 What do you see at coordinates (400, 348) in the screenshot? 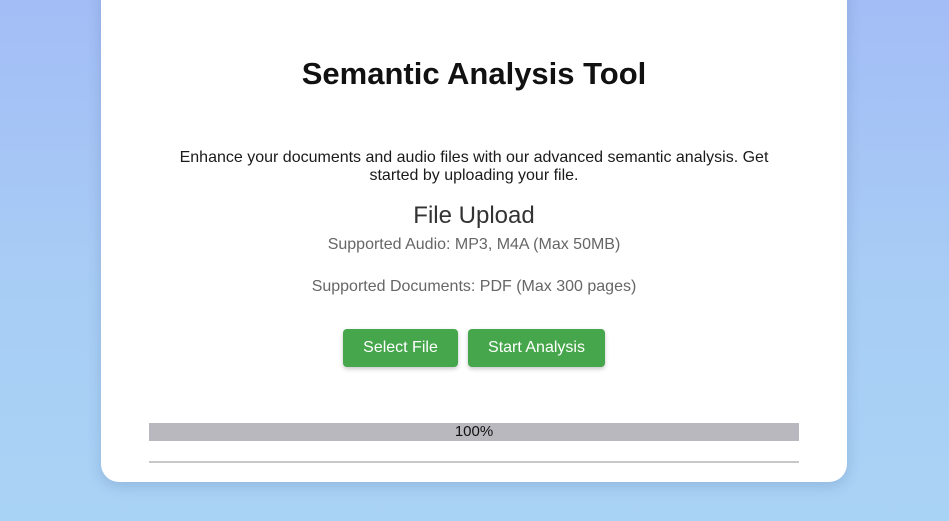
I see `select-file-button: Select File` at bounding box center [400, 348].